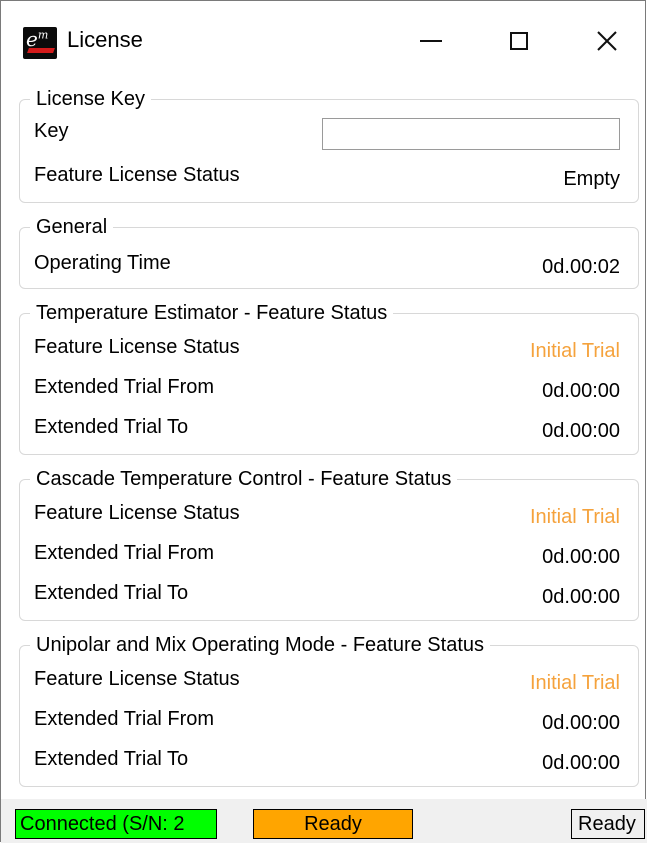  Describe the element at coordinates (591, 179) in the screenshot. I see `license-status-value: Empty` at that location.